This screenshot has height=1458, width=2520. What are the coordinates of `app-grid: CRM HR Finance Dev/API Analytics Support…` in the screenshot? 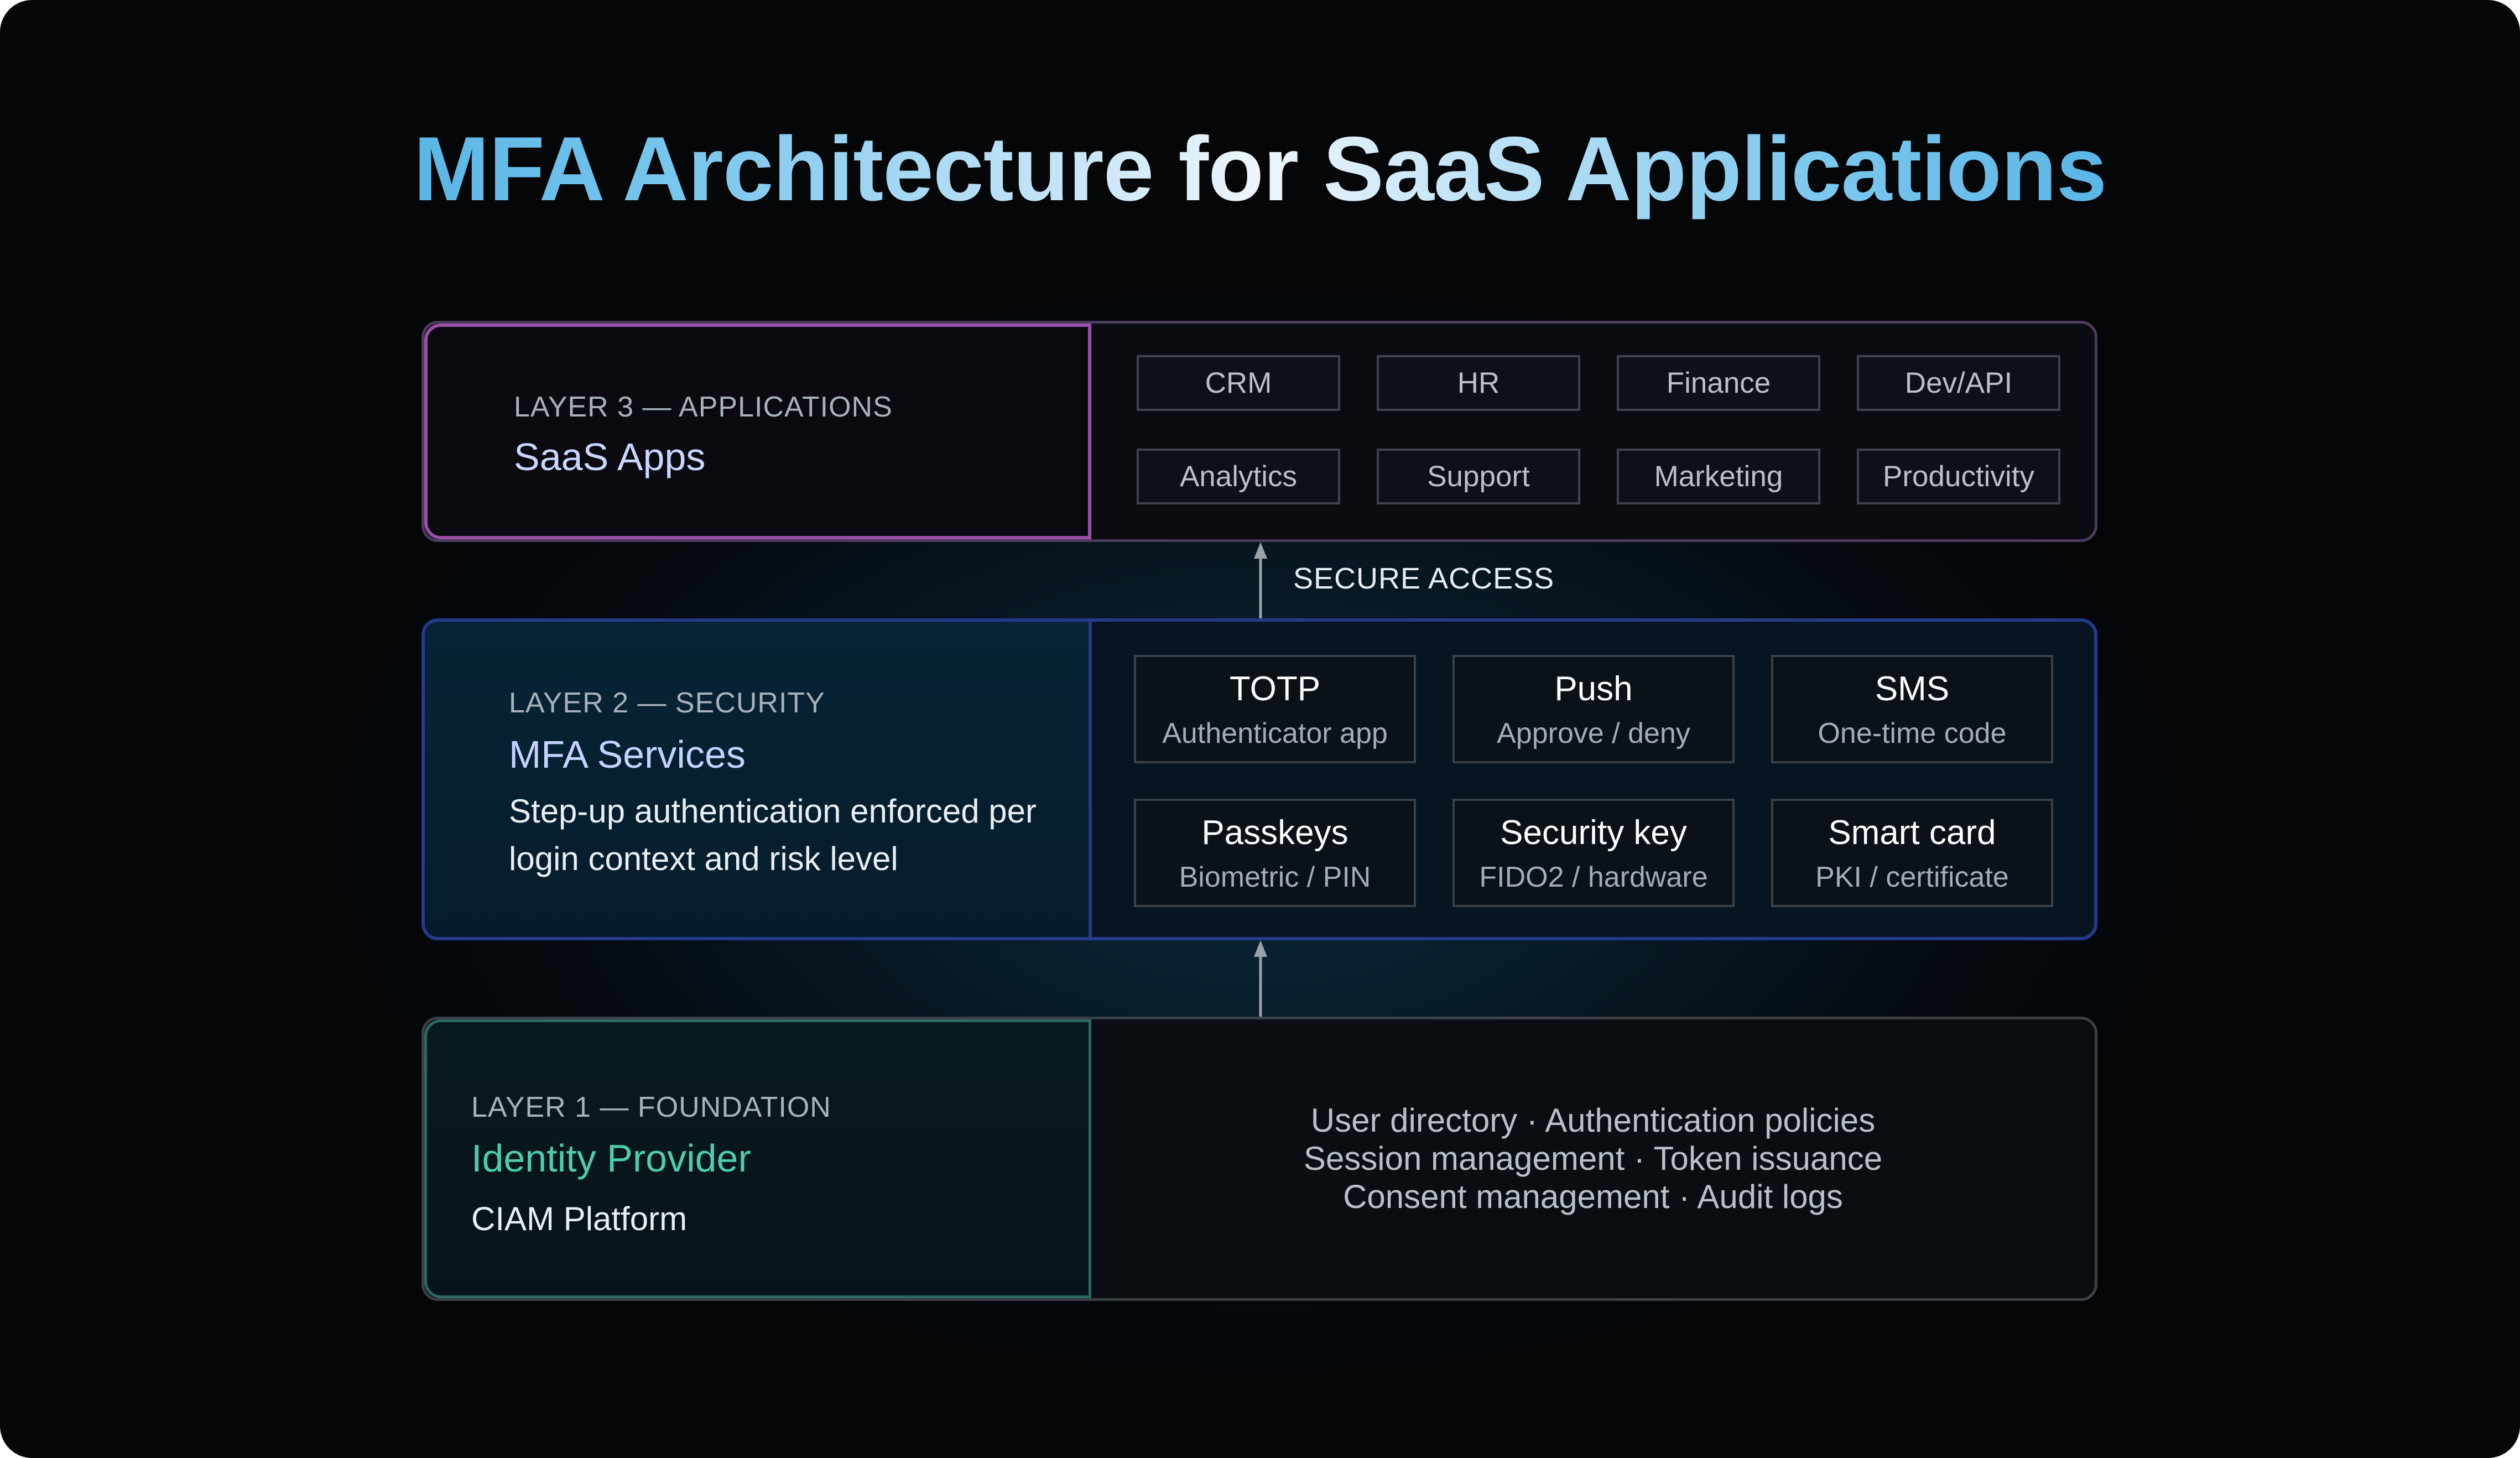 It's located at (1598, 430).